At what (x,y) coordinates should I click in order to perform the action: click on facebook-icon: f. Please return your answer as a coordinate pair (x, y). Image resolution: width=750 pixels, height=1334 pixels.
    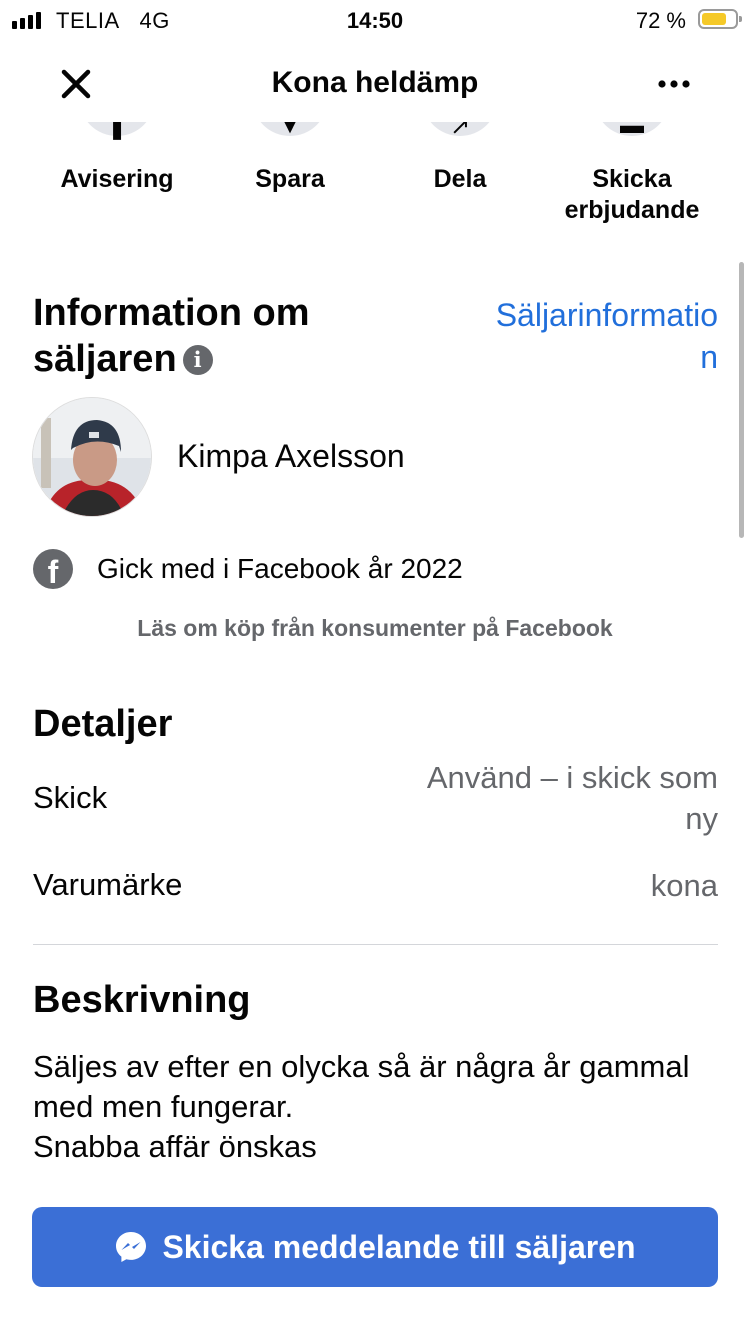
    Looking at the image, I should click on (53, 569).